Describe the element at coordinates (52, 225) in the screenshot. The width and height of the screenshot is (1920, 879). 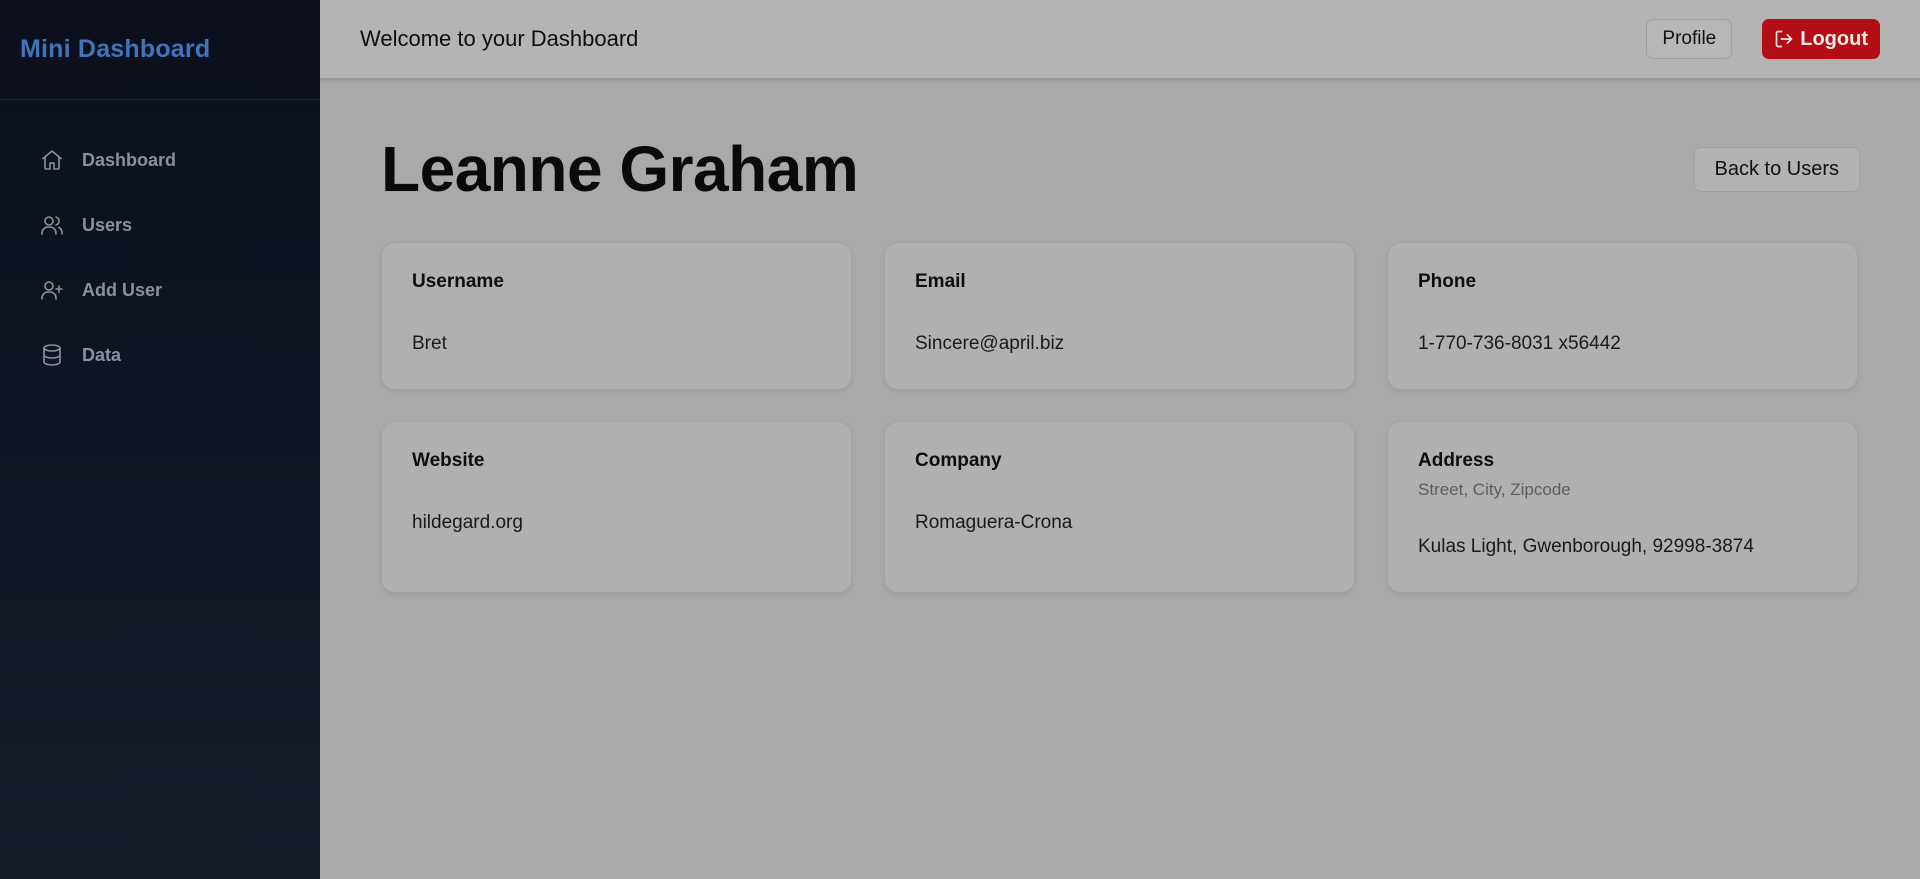
I see `users-icon` at that location.